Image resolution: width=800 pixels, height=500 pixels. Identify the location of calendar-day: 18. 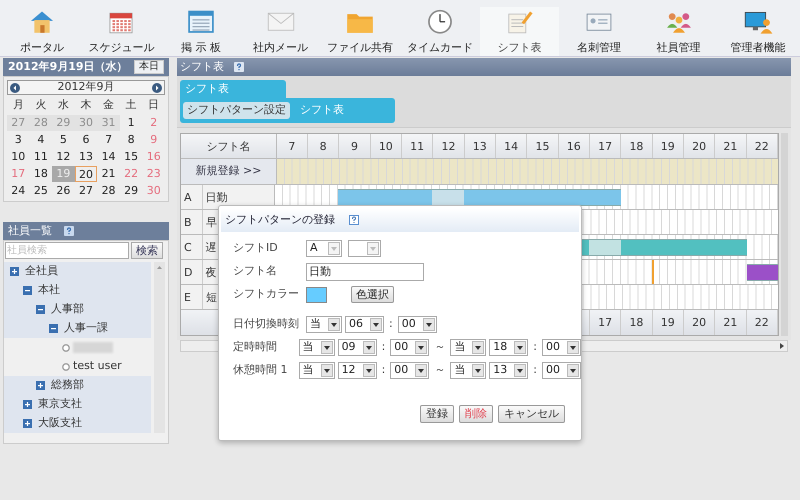
(41, 174).